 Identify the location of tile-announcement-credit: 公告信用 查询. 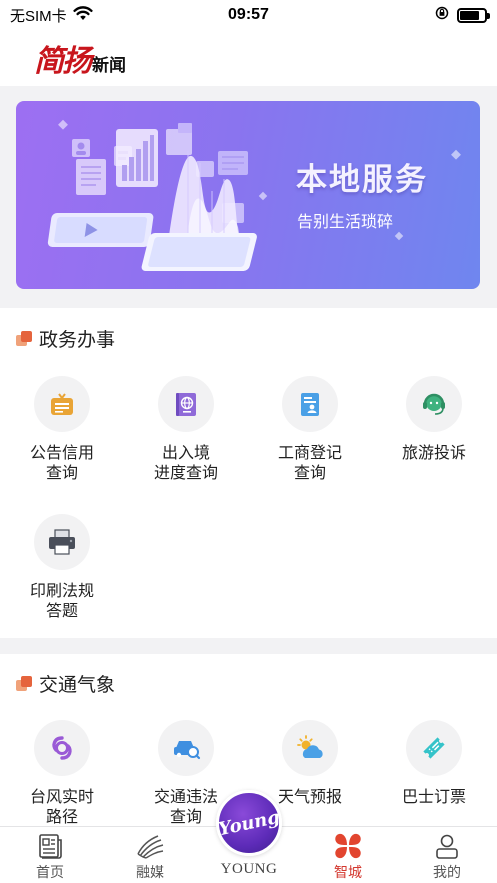
(62, 430).